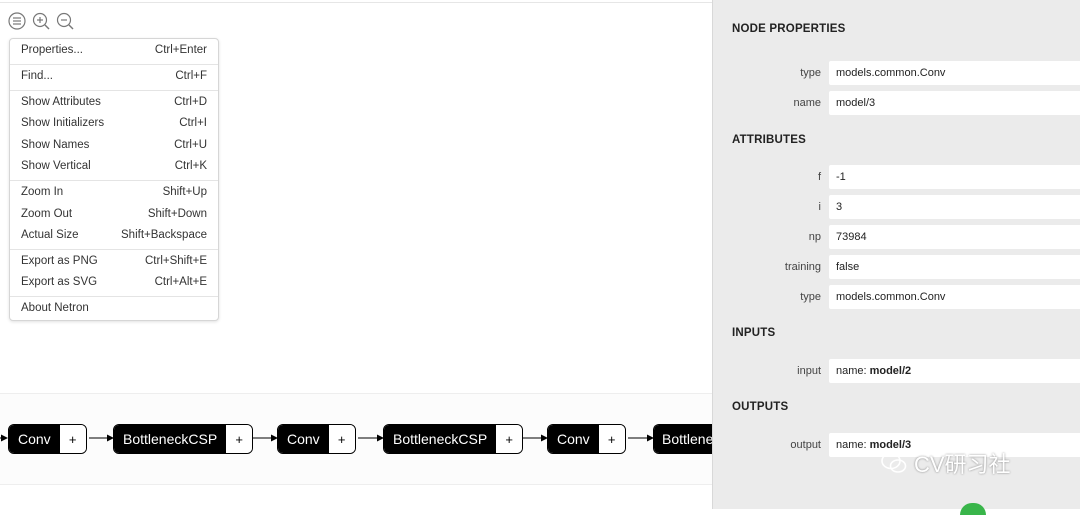  I want to click on prop-value-name: model/3, so click(954, 103).